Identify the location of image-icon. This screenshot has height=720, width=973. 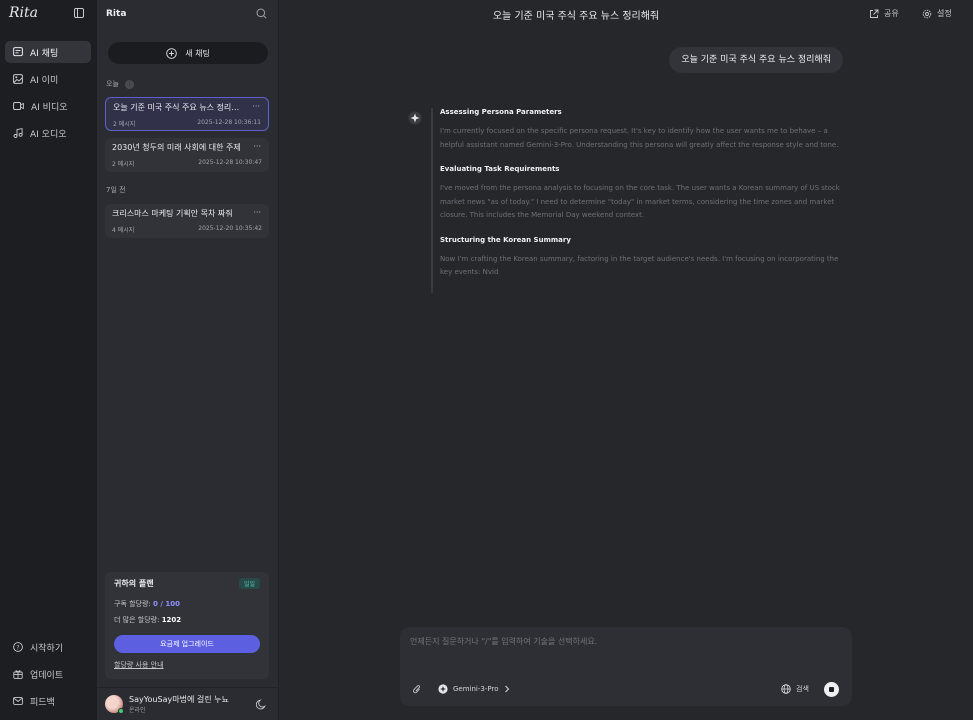
(18, 79).